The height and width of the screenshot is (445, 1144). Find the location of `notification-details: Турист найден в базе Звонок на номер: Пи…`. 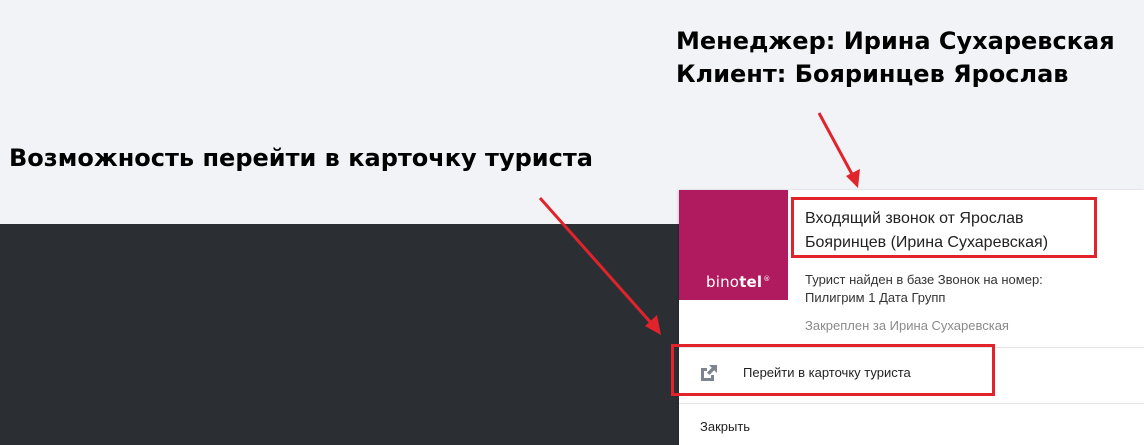

notification-details: Турист найден в базе Звонок на номер: Пи… is located at coordinates (924, 288).